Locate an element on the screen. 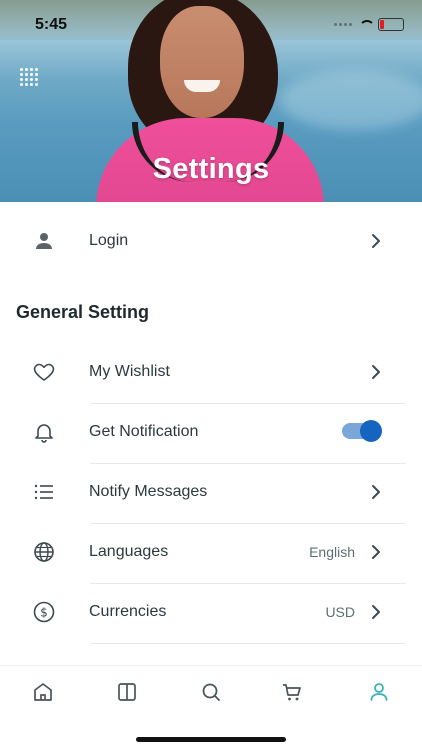 The image size is (422, 751). languages-row: Languages English is located at coordinates (211, 552).